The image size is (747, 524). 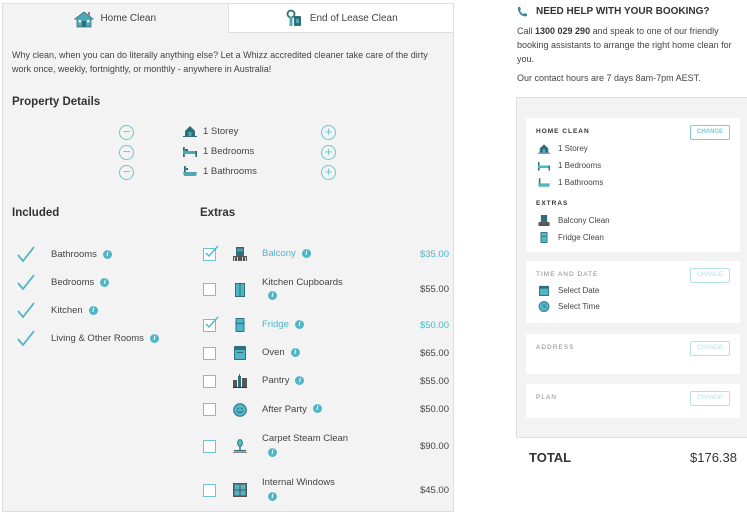 What do you see at coordinates (279, 253) in the screenshot?
I see `extra-label: Balcony` at bounding box center [279, 253].